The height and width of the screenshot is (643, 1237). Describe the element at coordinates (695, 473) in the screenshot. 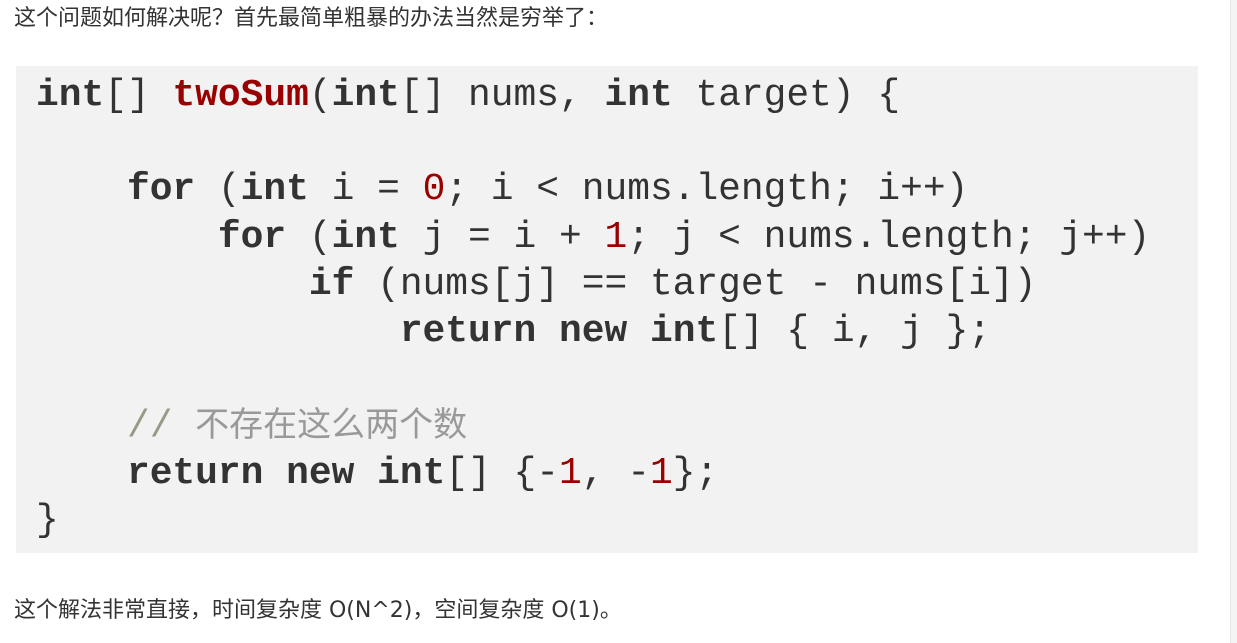

I see `code-text: };` at that location.